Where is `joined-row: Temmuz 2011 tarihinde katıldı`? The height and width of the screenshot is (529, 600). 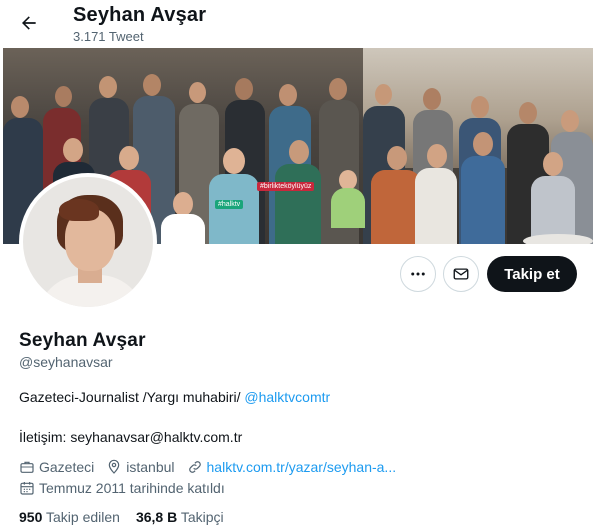
joined-row: Temmuz 2011 tarihinde katıldı is located at coordinates (128, 488).